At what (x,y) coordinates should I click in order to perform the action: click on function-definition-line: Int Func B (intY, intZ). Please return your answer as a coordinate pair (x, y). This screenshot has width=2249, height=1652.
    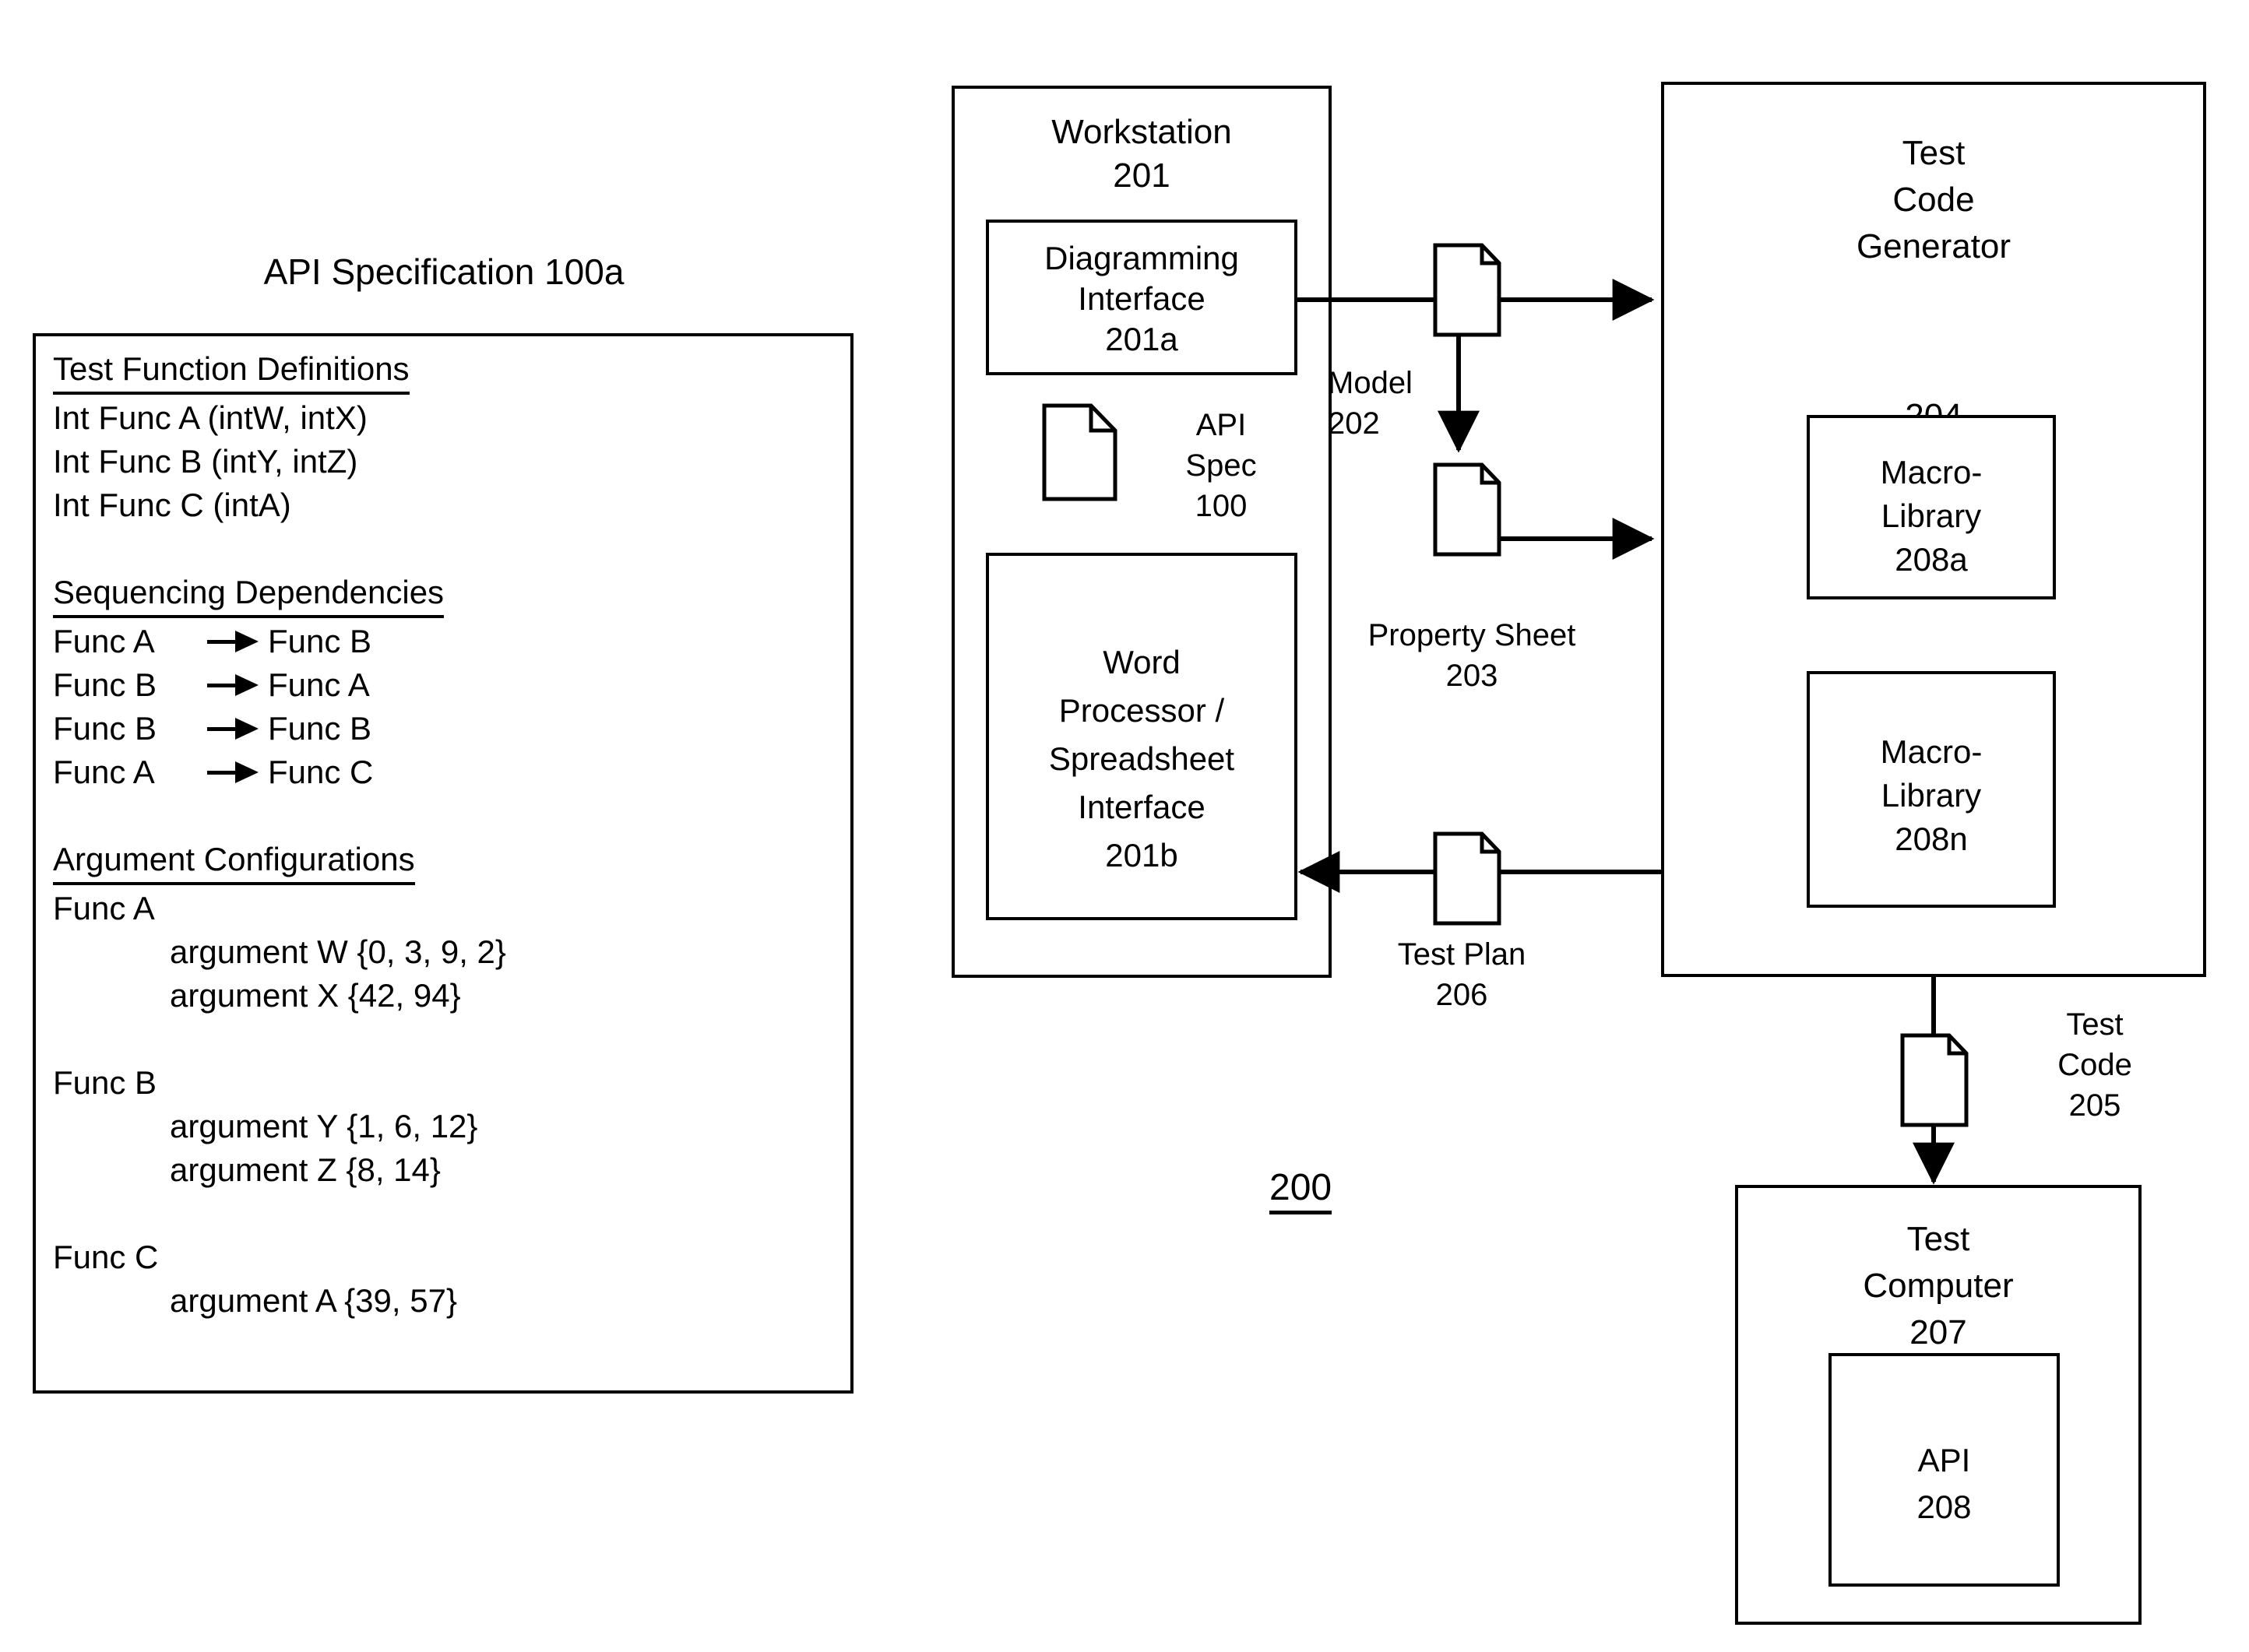
    Looking at the image, I should click on (205, 461).